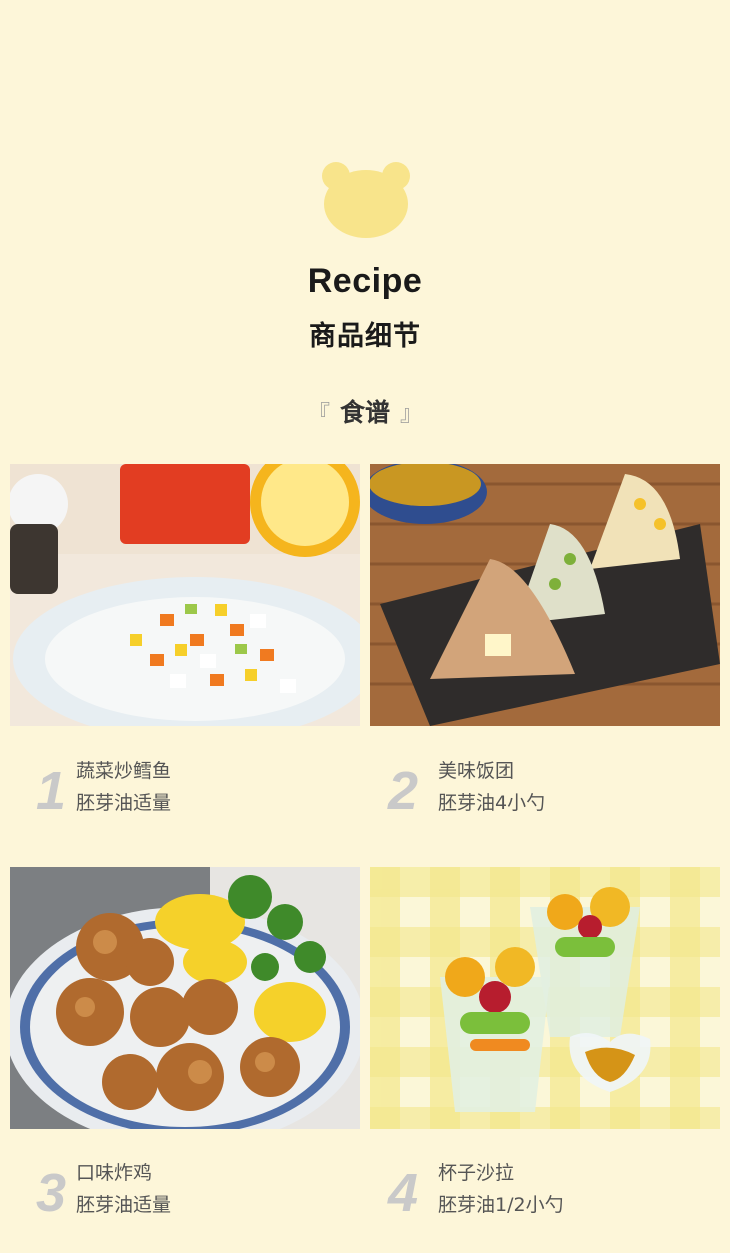  What do you see at coordinates (206, 791) in the screenshot?
I see `recipe-caption-1: 1 蔬菜炒鳕鱼 胚芽油适量` at bounding box center [206, 791].